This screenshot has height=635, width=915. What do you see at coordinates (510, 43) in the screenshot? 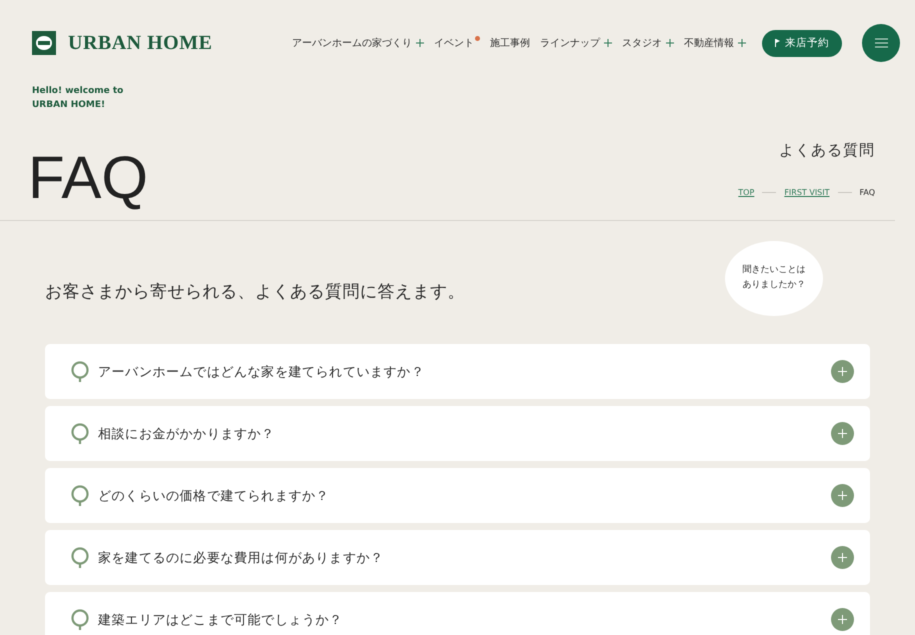
I see `nav-link: 施工事例` at bounding box center [510, 43].